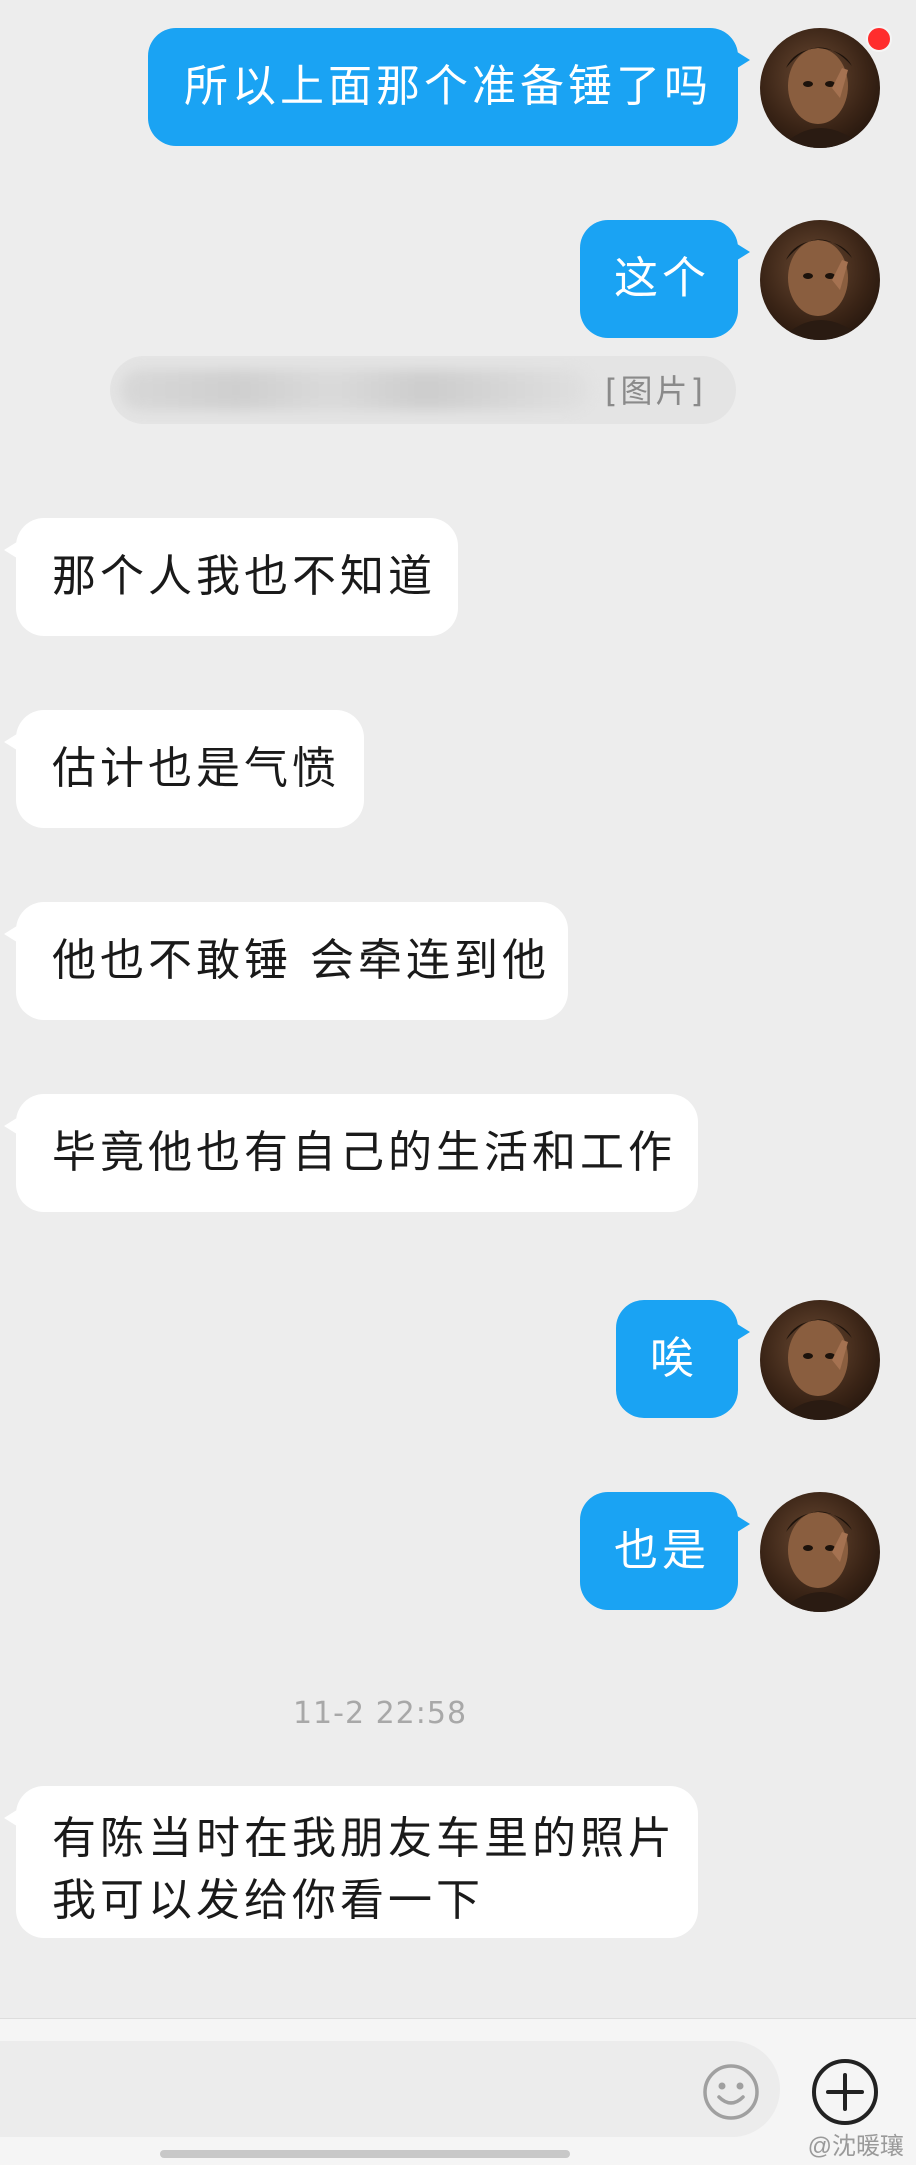 The height and width of the screenshot is (2165, 916). I want to click on message-text: 毕竟他也有自己的生活和工作, so click(364, 1152).